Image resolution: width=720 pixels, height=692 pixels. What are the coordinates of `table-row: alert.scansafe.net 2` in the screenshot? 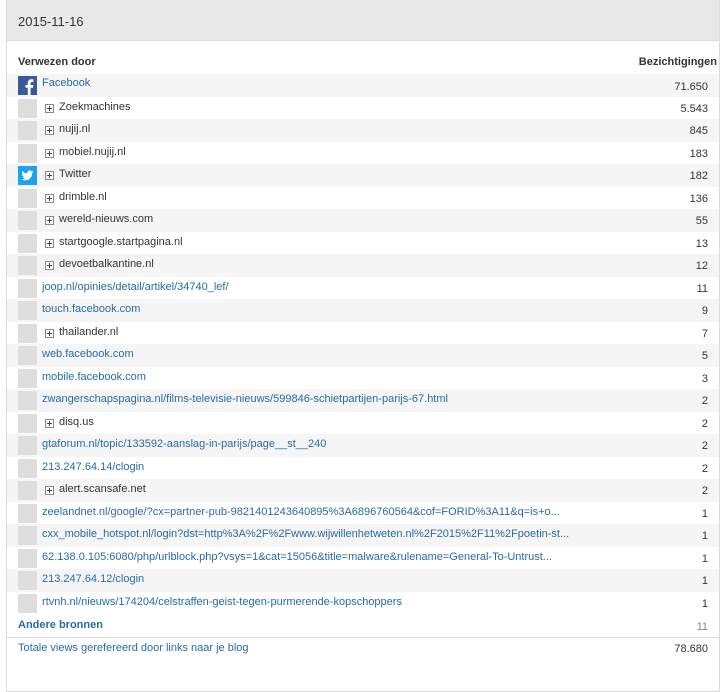 It's located at (363, 490).